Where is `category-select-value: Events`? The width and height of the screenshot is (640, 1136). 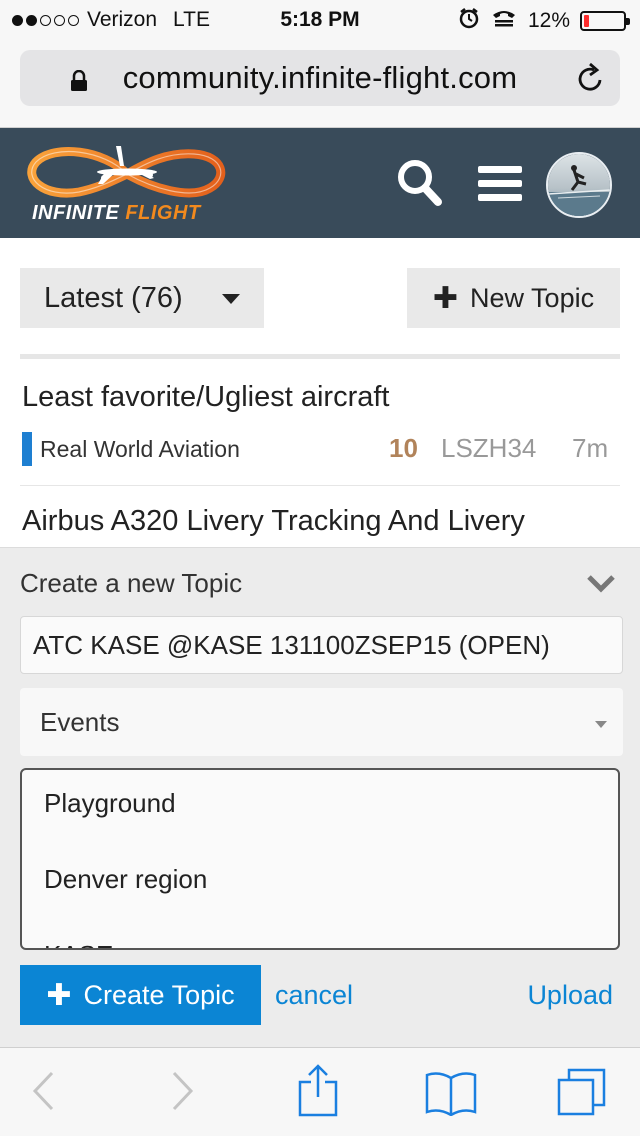
category-select-value: Events is located at coordinates (80, 721).